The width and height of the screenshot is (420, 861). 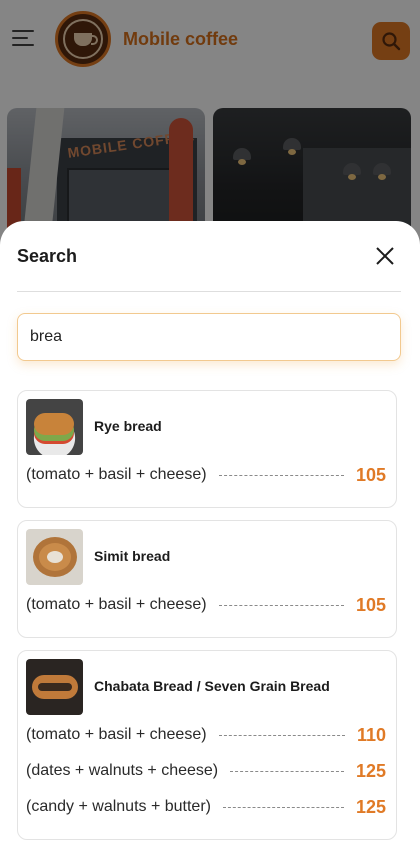 I want to click on result-title: Chabata Bread / Seven Grain Bread, so click(x=212, y=686).